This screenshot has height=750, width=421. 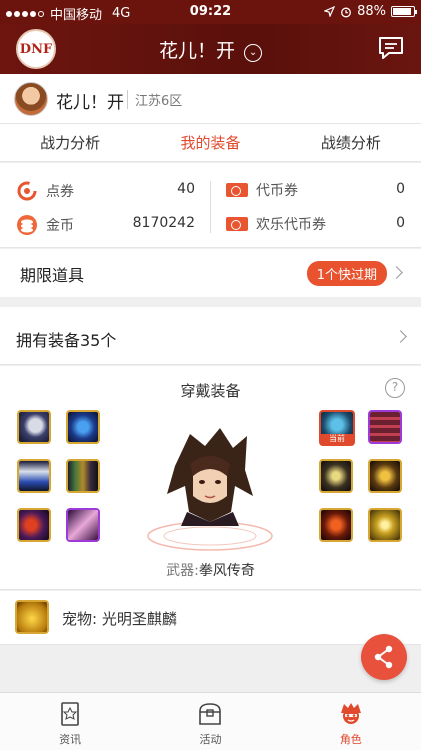 What do you see at coordinates (385, 476) in the screenshot?
I see `equip-slot-bracelet` at bounding box center [385, 476].